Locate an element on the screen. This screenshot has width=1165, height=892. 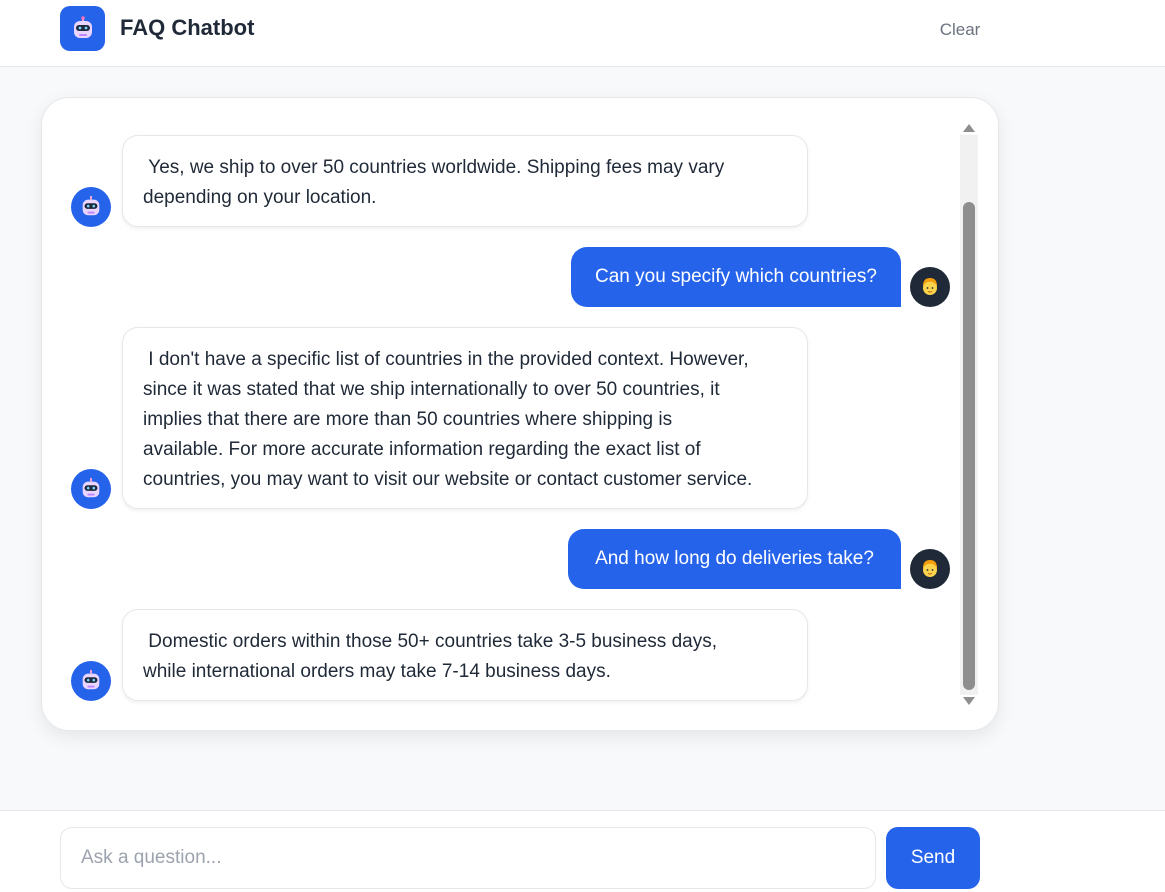
scroll-up-arrow-icon is located at coordinates (969, 128).